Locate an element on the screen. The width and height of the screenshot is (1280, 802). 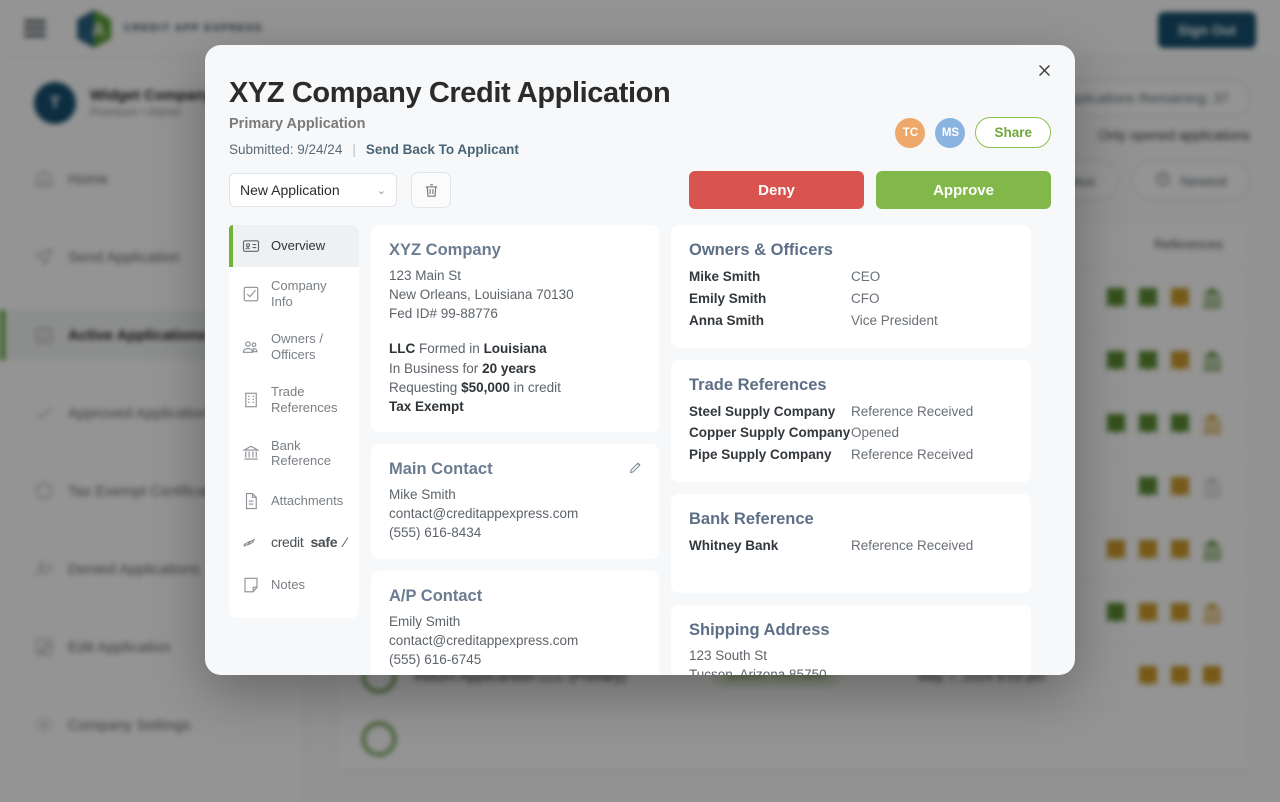
owner-role: CFO is located at coordinates (865, 298).